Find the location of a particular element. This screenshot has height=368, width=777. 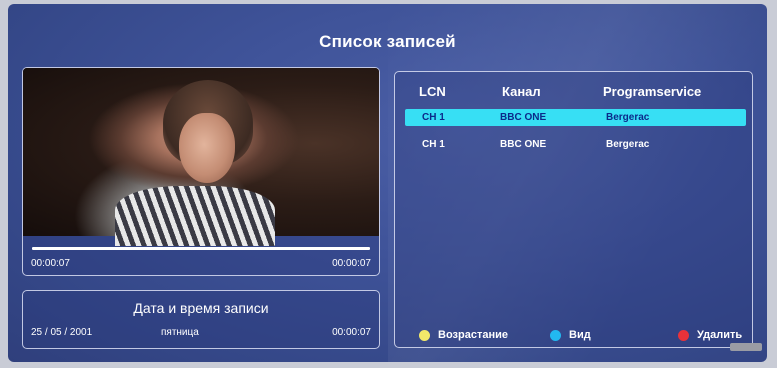

time-total: 00:00:07 is located at coordinates (351, 263).